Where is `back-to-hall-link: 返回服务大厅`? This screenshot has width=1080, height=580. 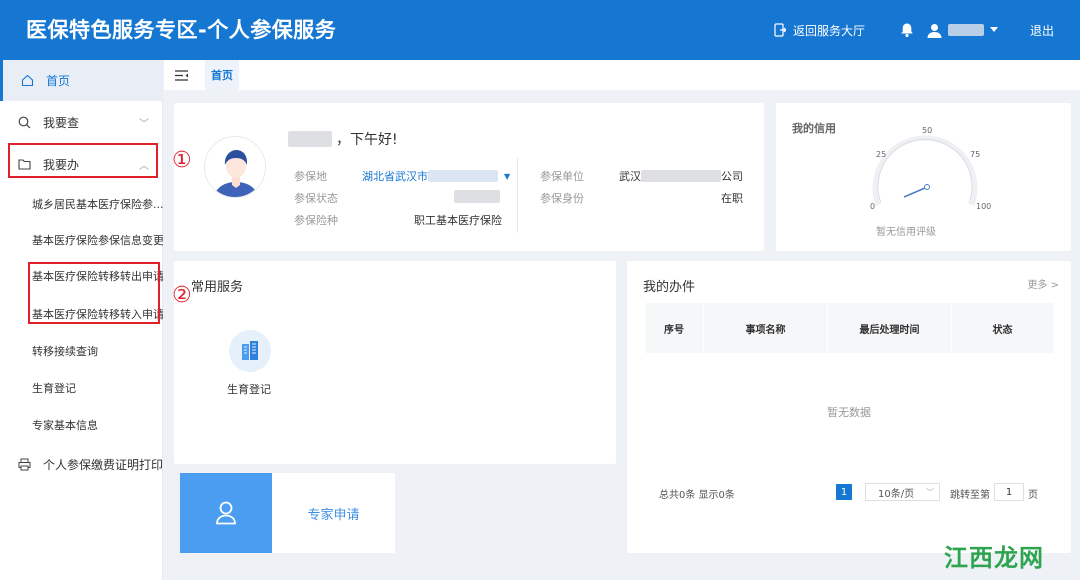
back-to-hall-link: 返回服务大厅 is located at coordinates (819, 30).